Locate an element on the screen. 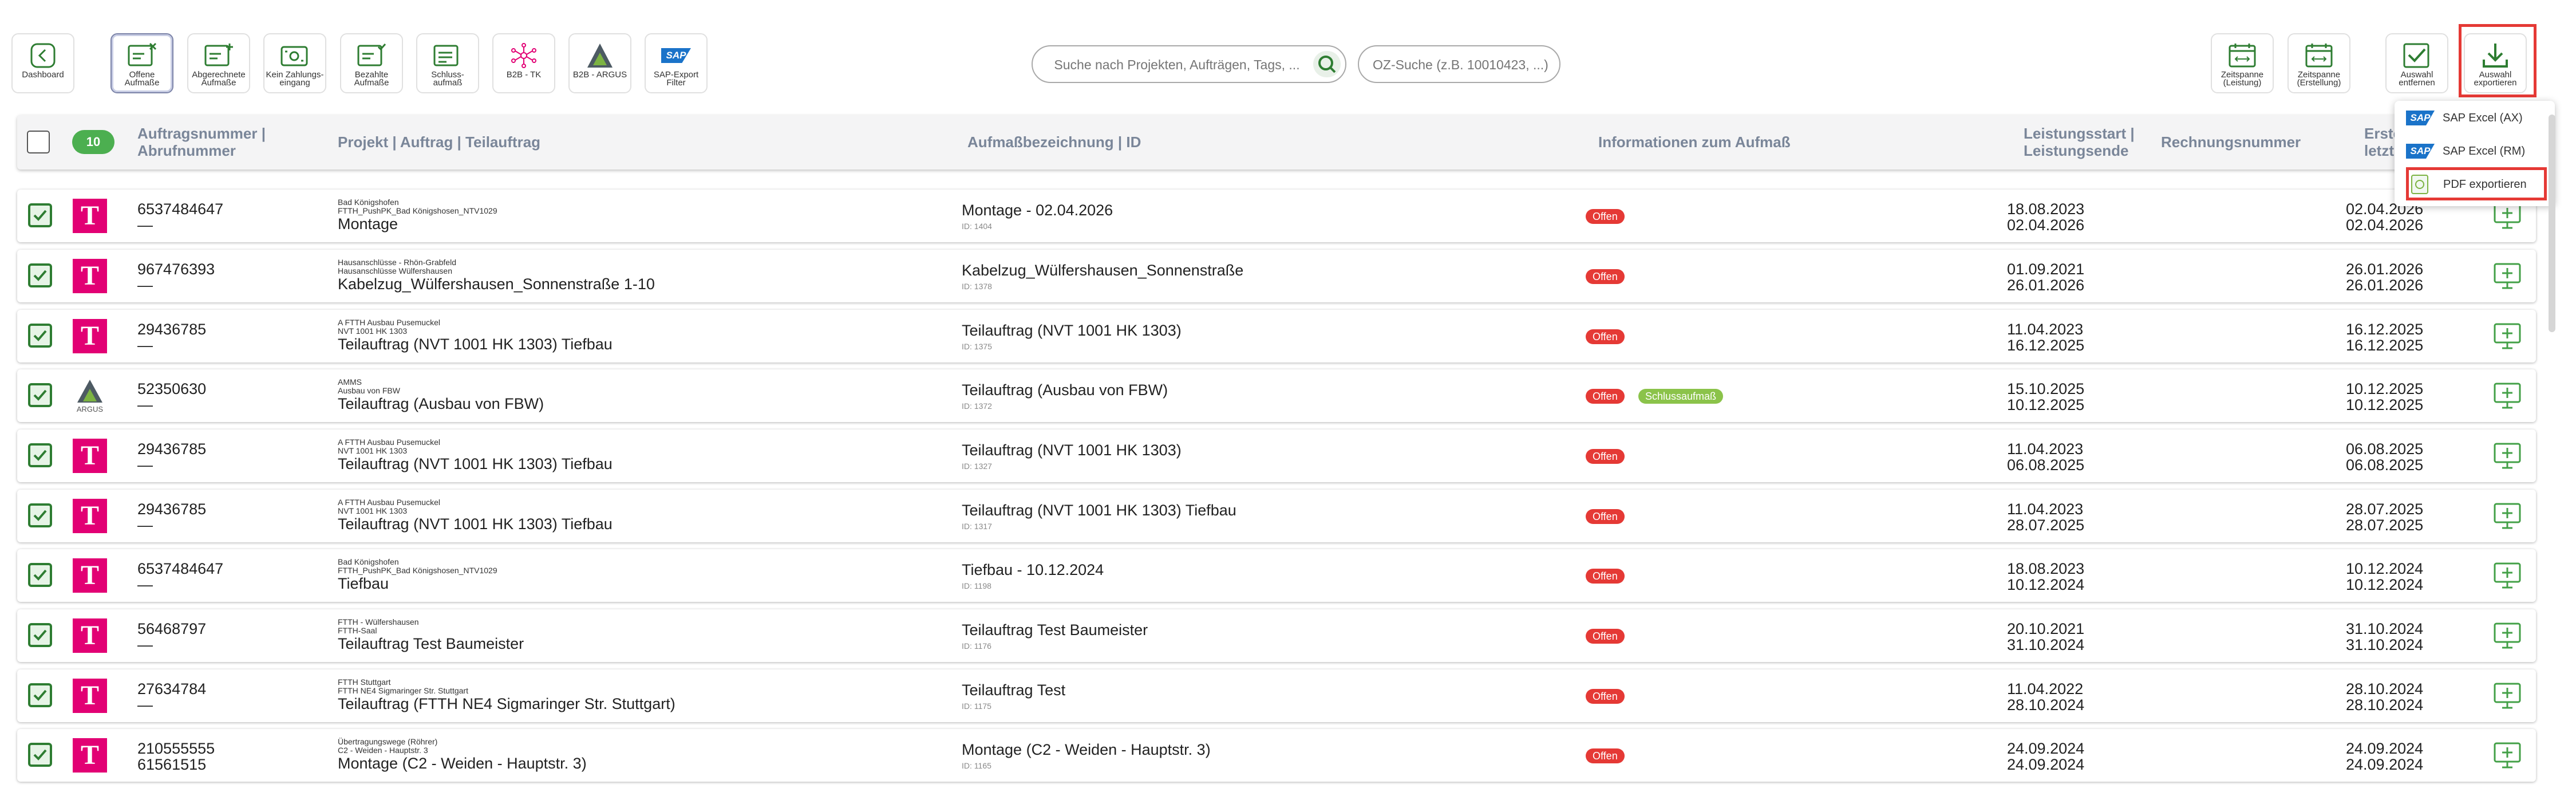 The image size is (2576, 796). abgerechnete-aufmasse-button: Abgerechnete Aufmaße is located at coordinates (218, 63).